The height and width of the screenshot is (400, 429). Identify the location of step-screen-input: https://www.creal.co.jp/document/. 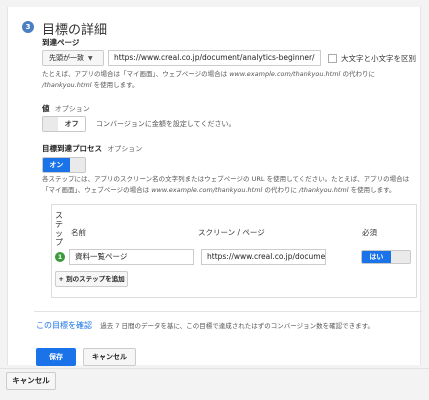
(263, 257).